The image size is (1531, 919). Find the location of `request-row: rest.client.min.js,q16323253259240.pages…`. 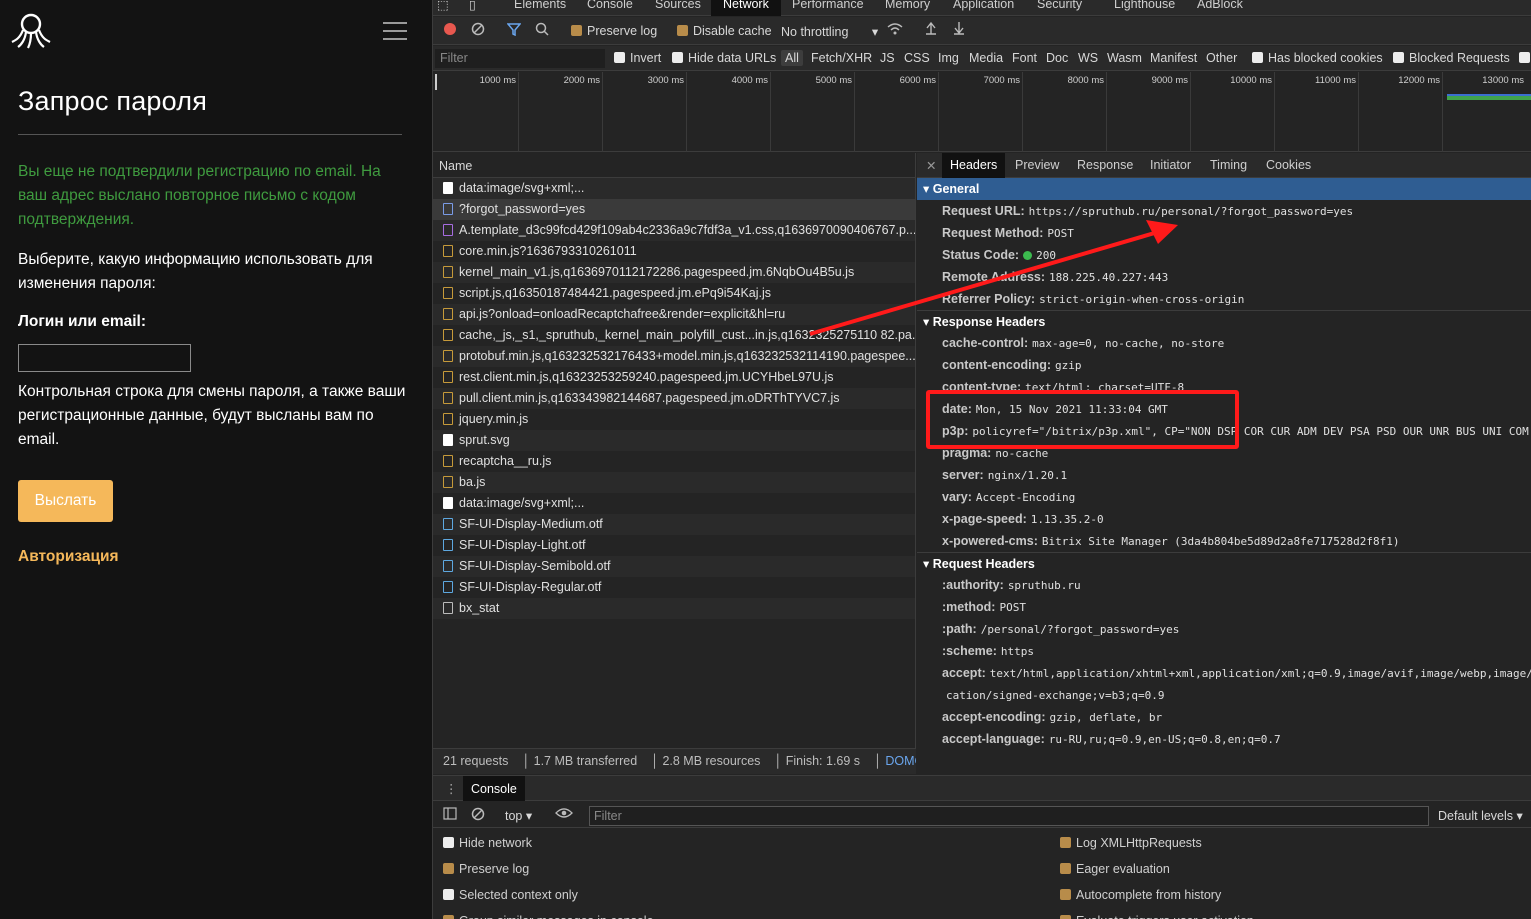

request-row: rest.client.min.js,q16323253259240.pages… is located at coordinates (674, 377).